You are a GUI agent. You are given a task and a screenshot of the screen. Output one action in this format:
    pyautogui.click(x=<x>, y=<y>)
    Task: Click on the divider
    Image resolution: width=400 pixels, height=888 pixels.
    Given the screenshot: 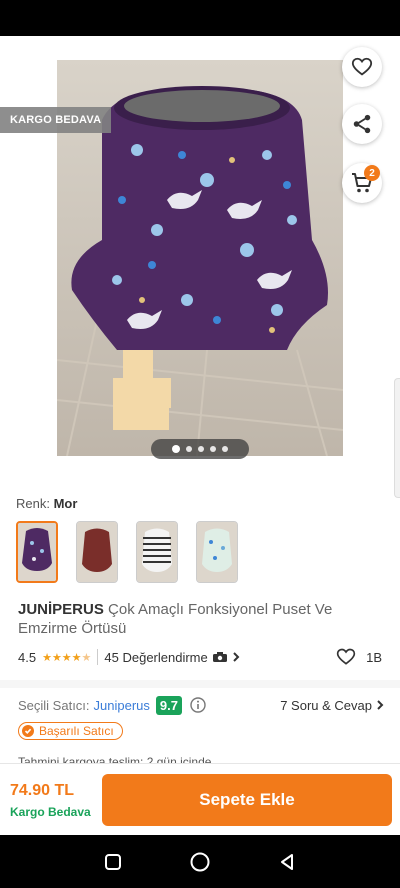 What is the action you would take?
    pyautogui.click(x=98, y=657)
    